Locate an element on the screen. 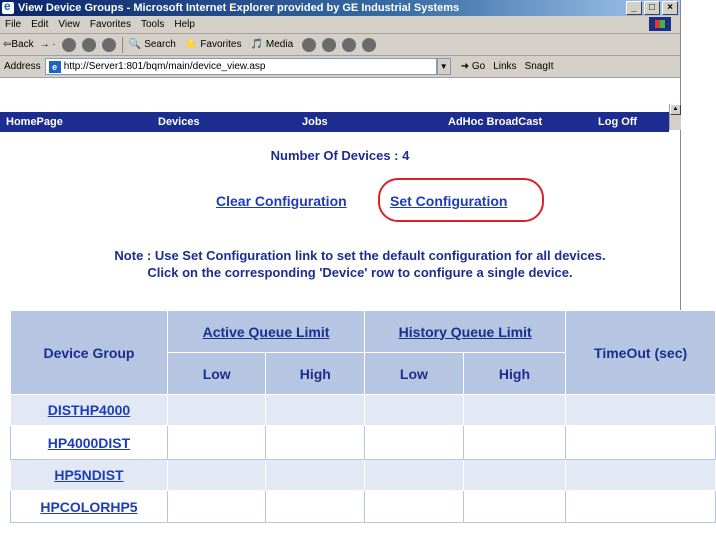  device-group-cell: HP5NDIST is located at coordinates (89, 475).